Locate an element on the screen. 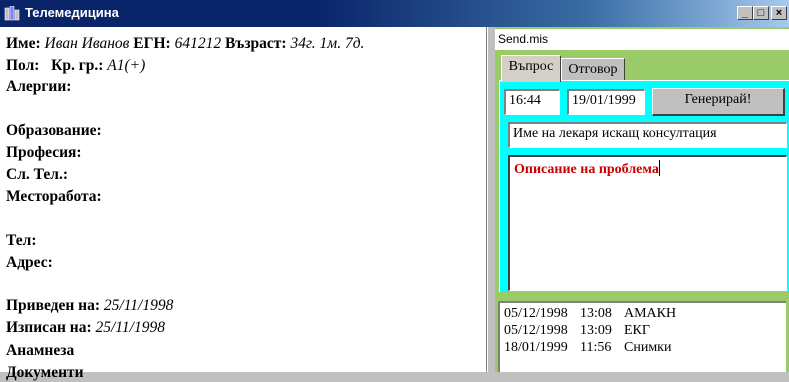 The image size is (789, 382). list-item: 18/01/1999 11:56 Снимки is located at coordinates (587, 348).